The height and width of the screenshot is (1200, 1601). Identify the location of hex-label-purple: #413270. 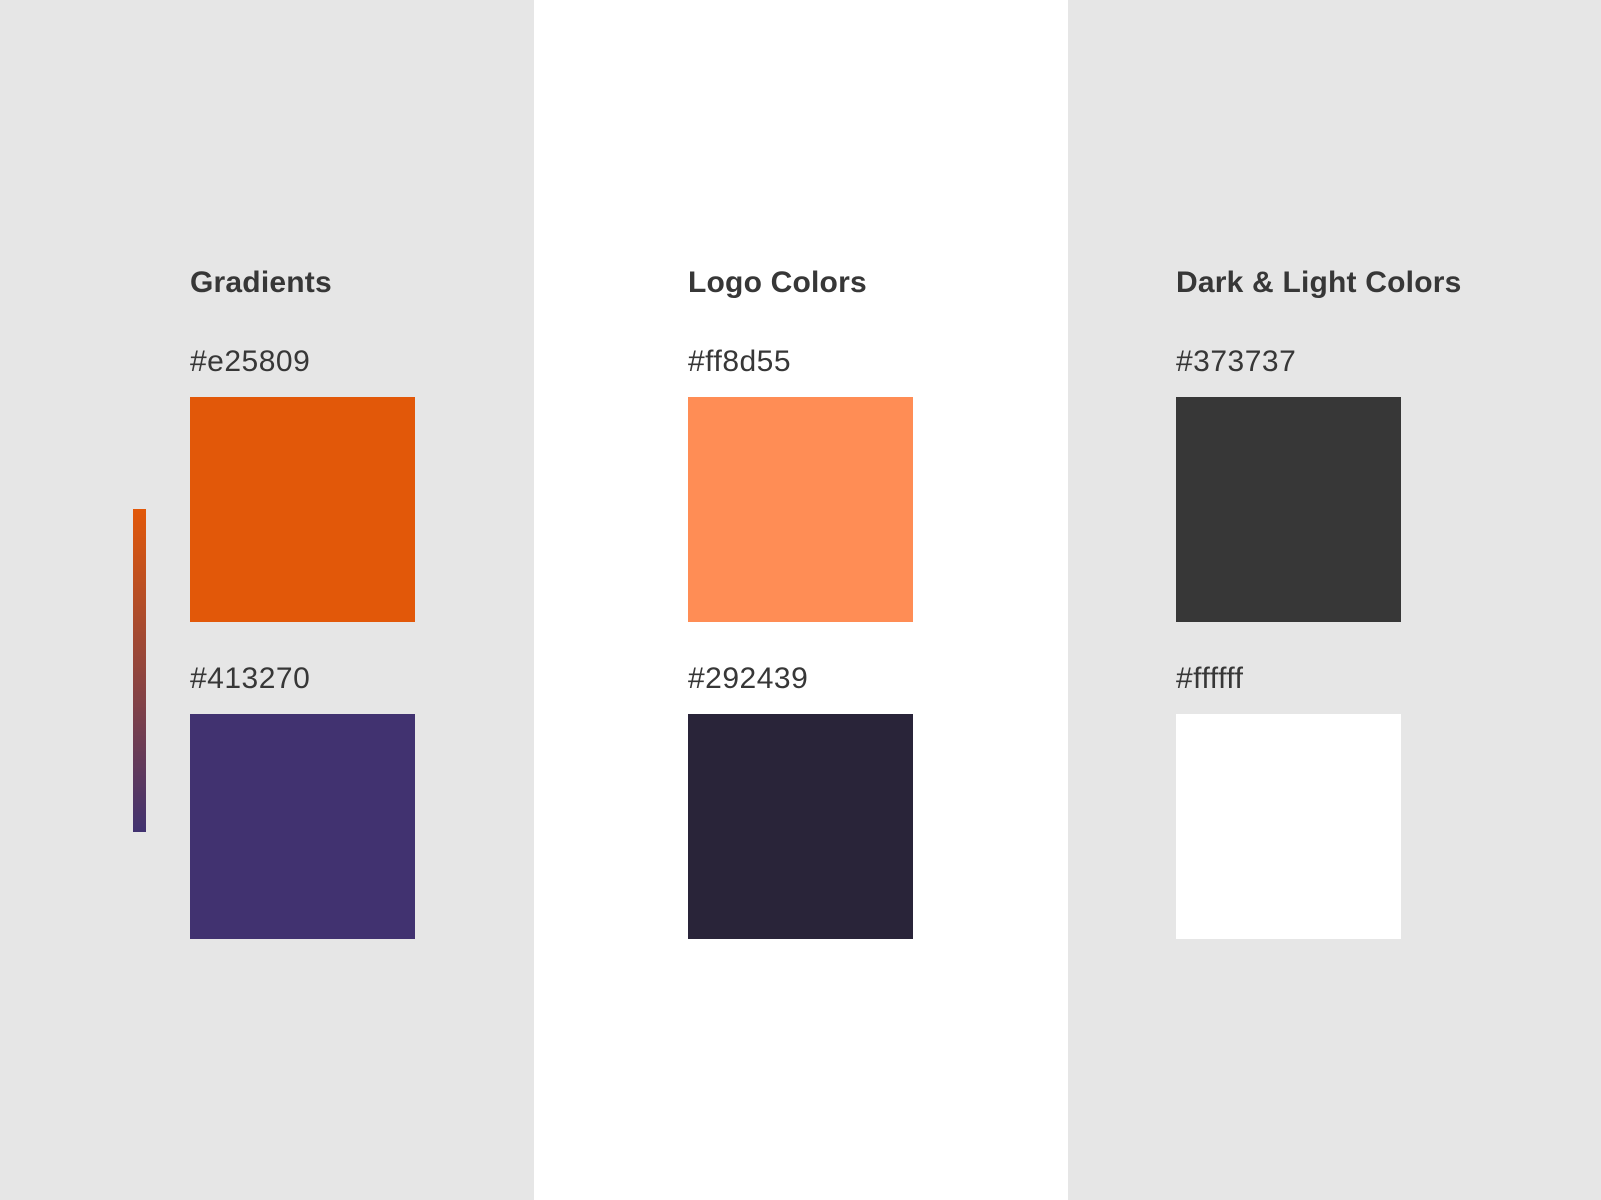
(250, 678).